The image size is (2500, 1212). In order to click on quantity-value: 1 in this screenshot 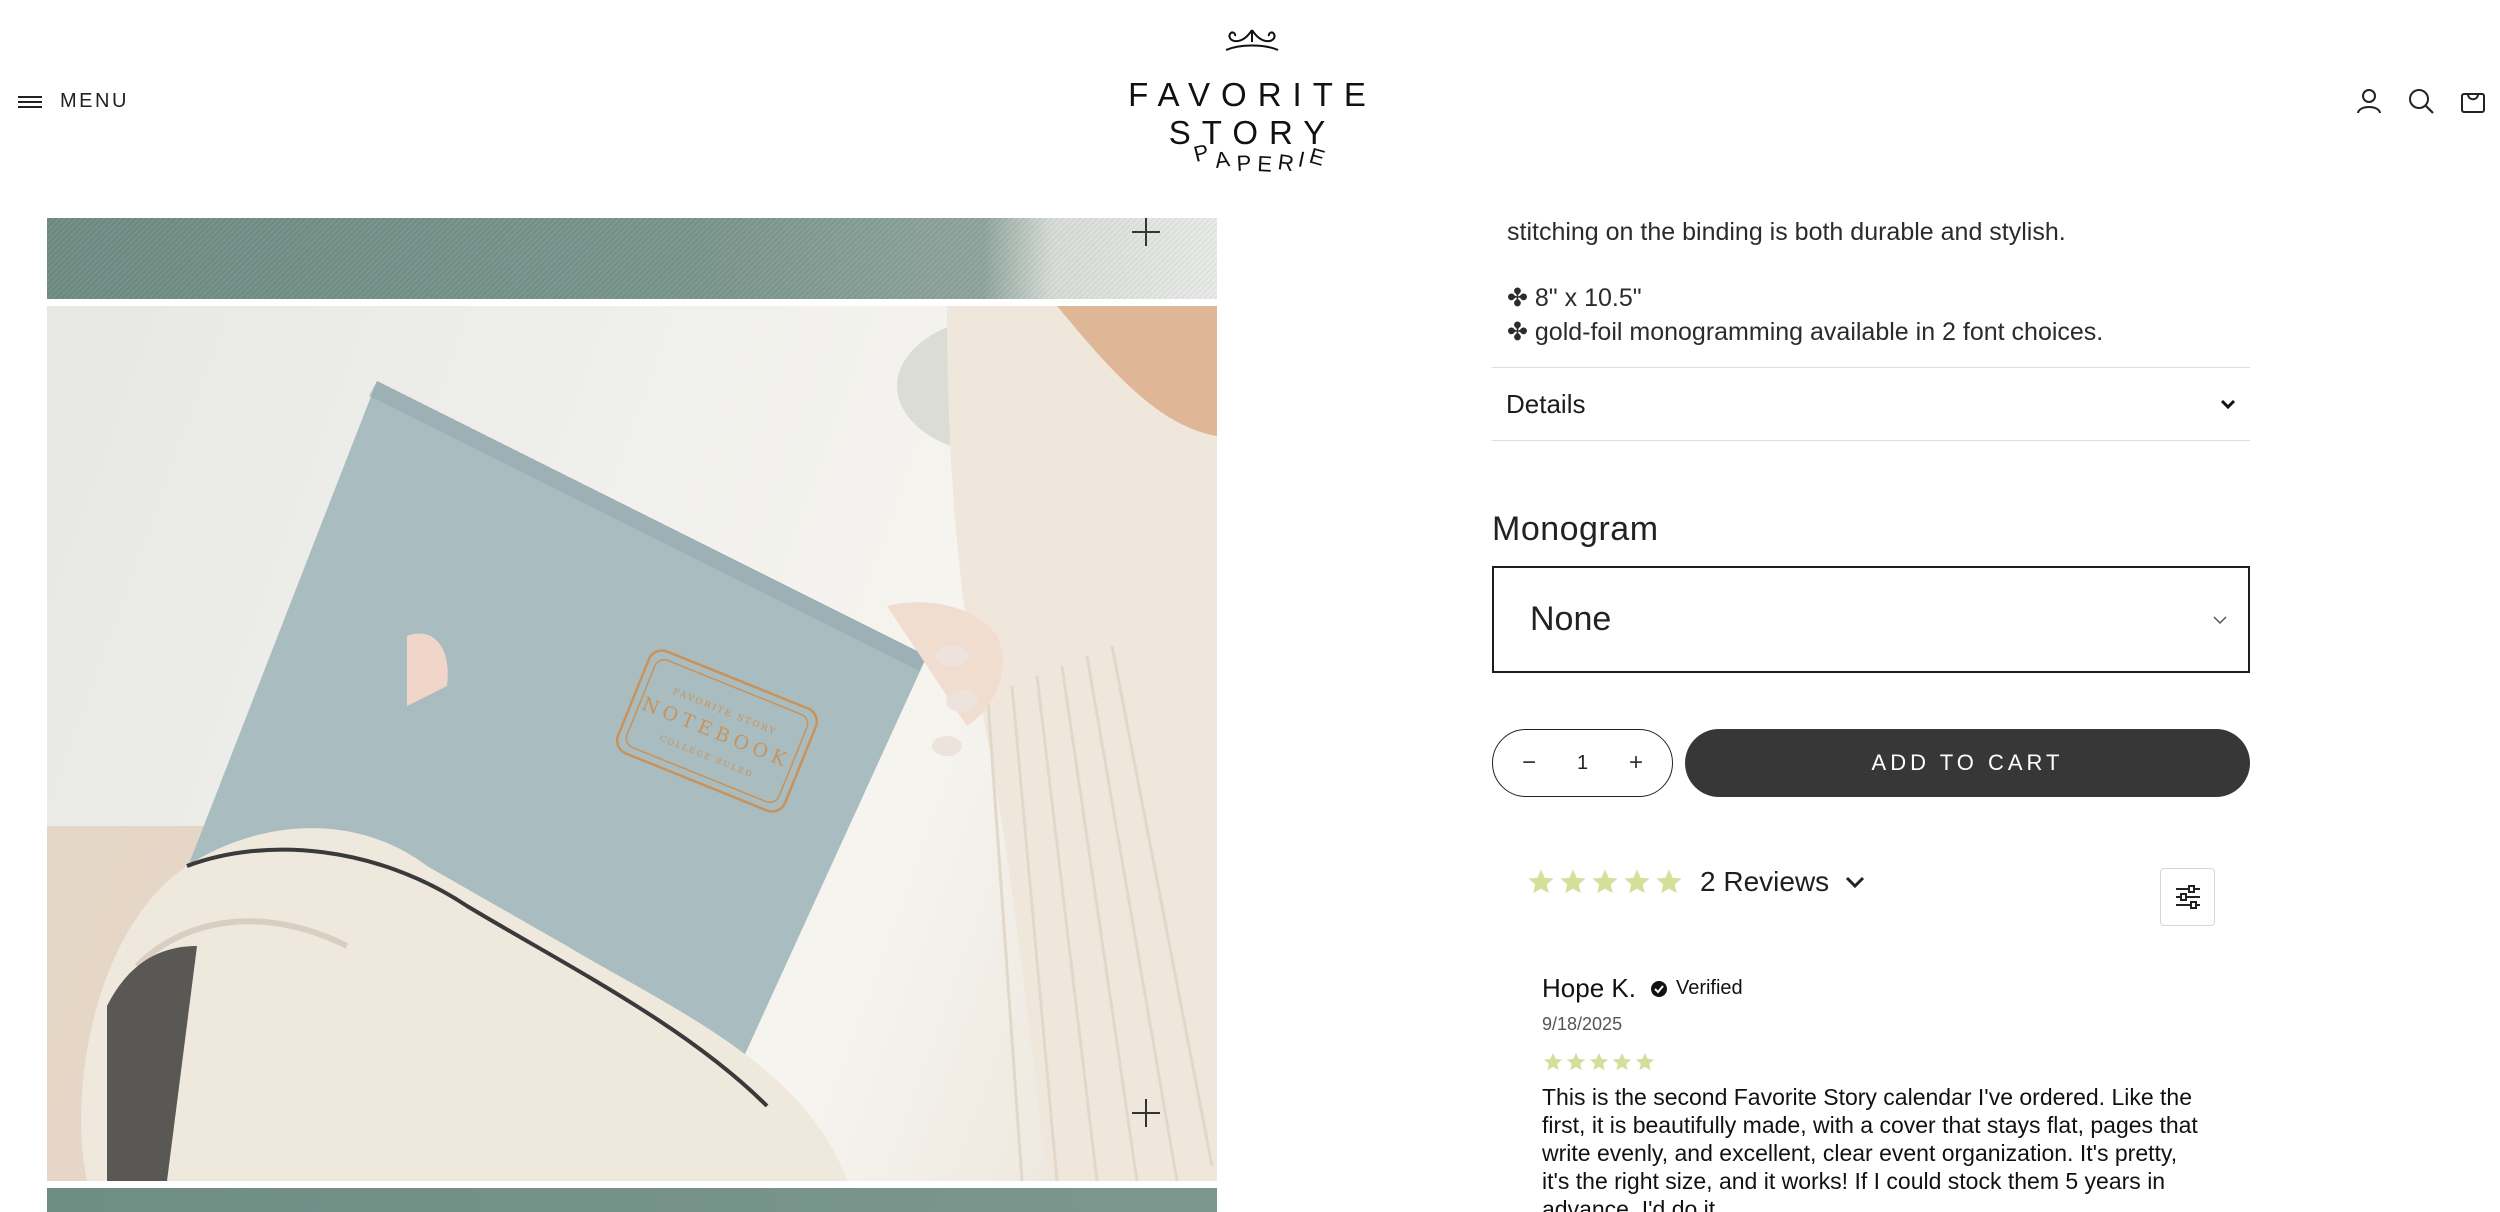, I will do `click(1582, 763)`.